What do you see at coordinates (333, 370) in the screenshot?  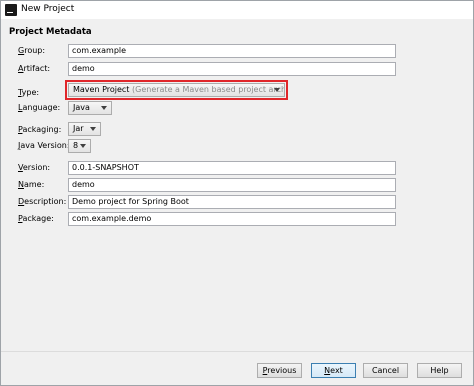 I see `next-button: Next` at bounding box center [333, 370].